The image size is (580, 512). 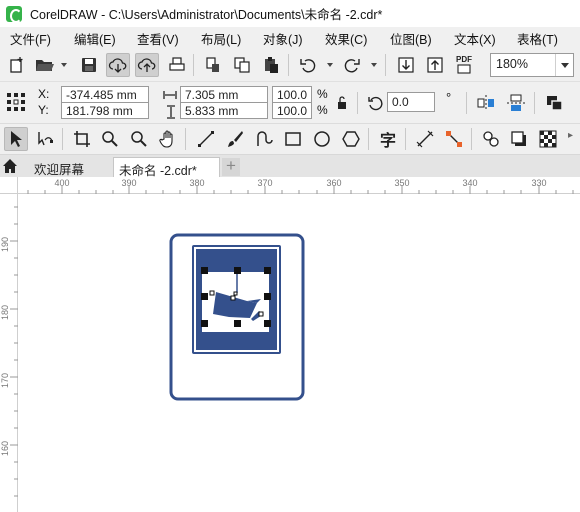 What do you see at coordinates (224, 94) in the screenshot?
I see `width-field: 7.305 mm` at bounding box center [224, 94].